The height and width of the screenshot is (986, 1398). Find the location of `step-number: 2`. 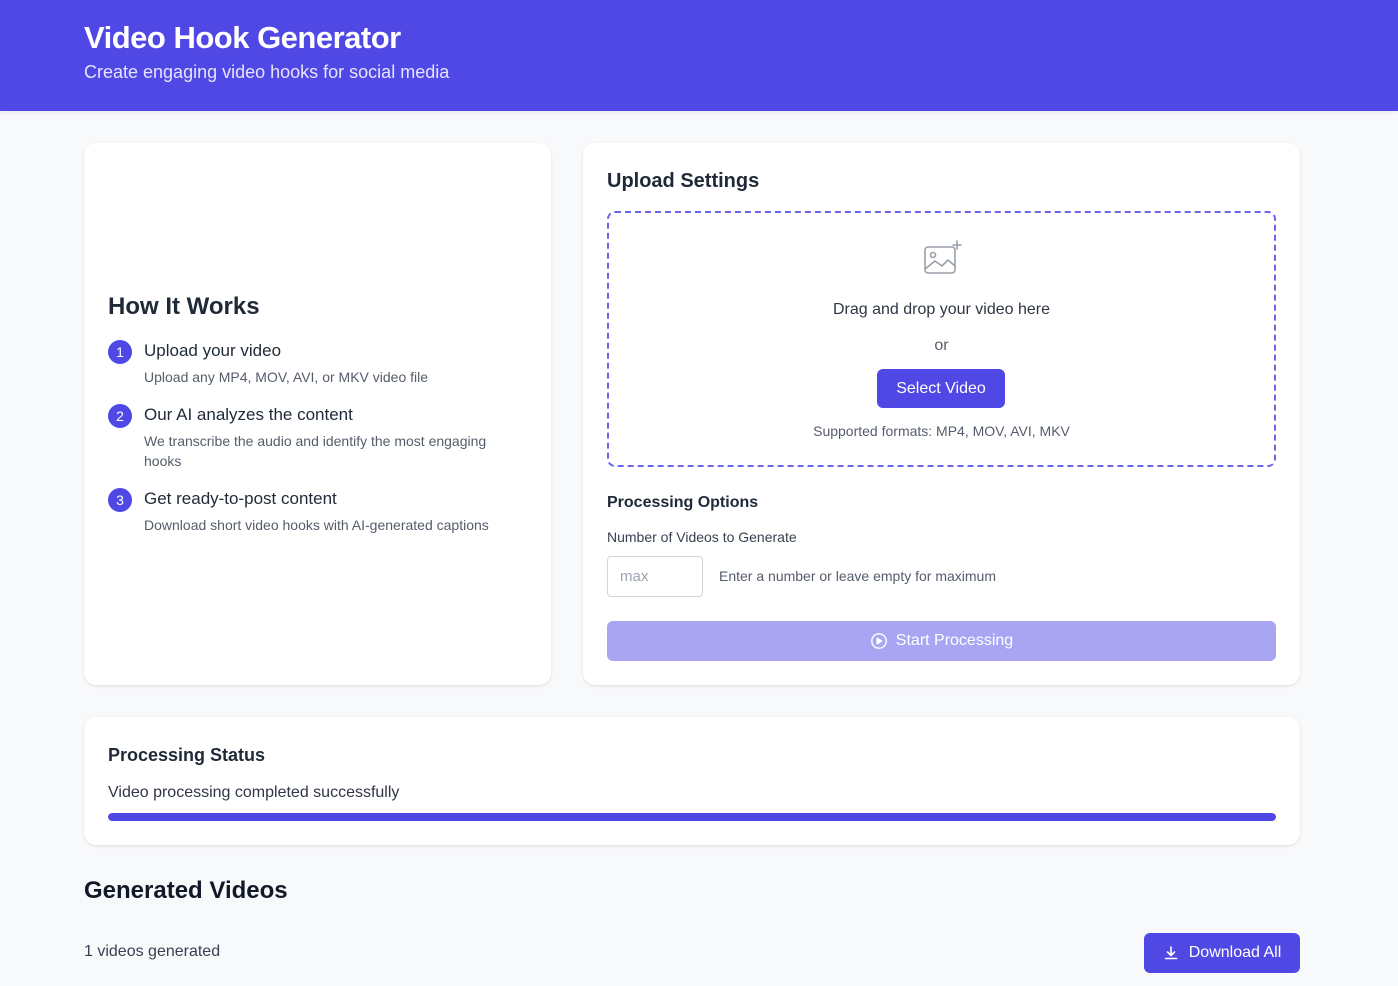

step-number: 2 is located at coordinates (120, 416).